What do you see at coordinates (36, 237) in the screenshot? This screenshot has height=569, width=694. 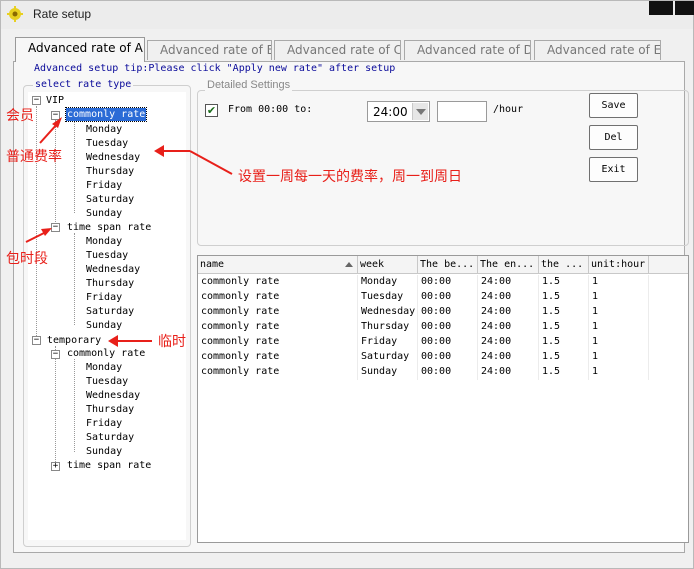 I see `arrow-to-time-span` at bounding box center [36, 237].